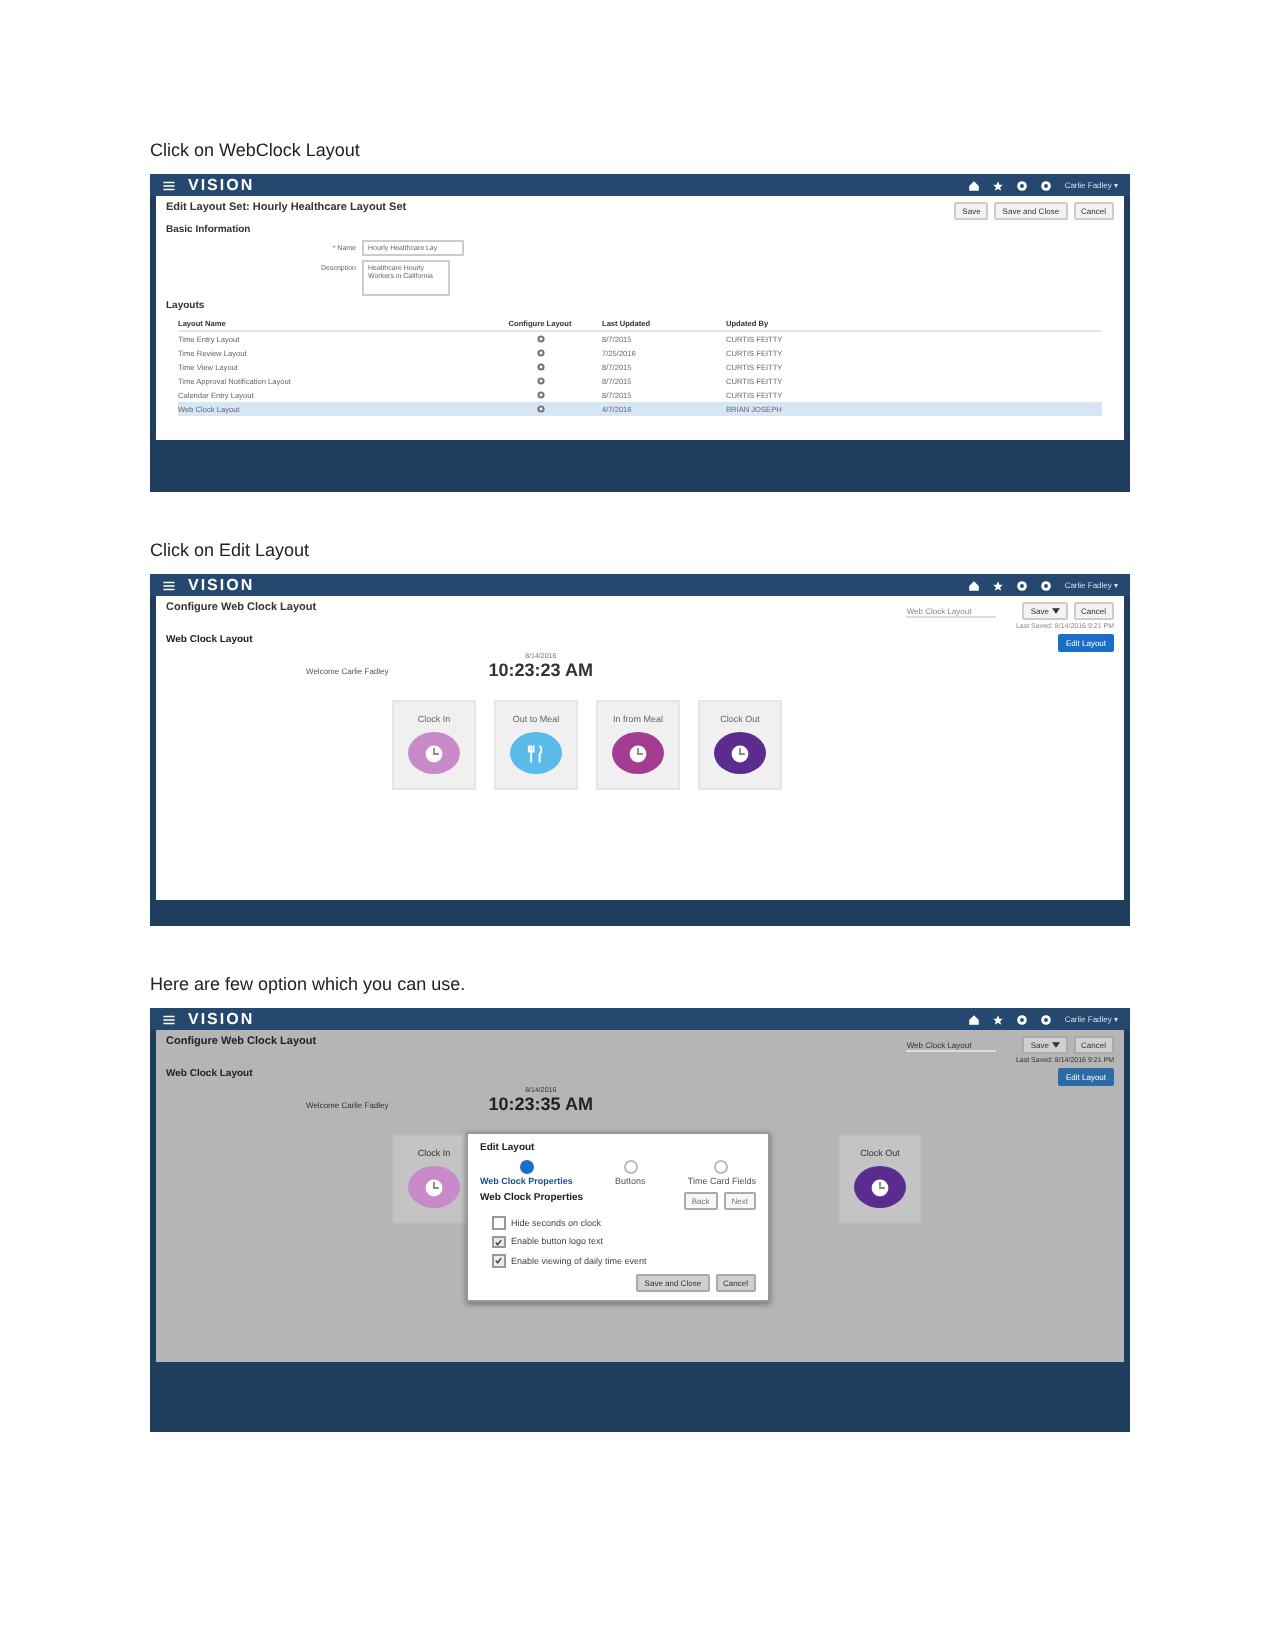  Describe the element at coordinates (231, 550) in the screenshot. I see `caption-text: Click on Edit Layout` at that location.